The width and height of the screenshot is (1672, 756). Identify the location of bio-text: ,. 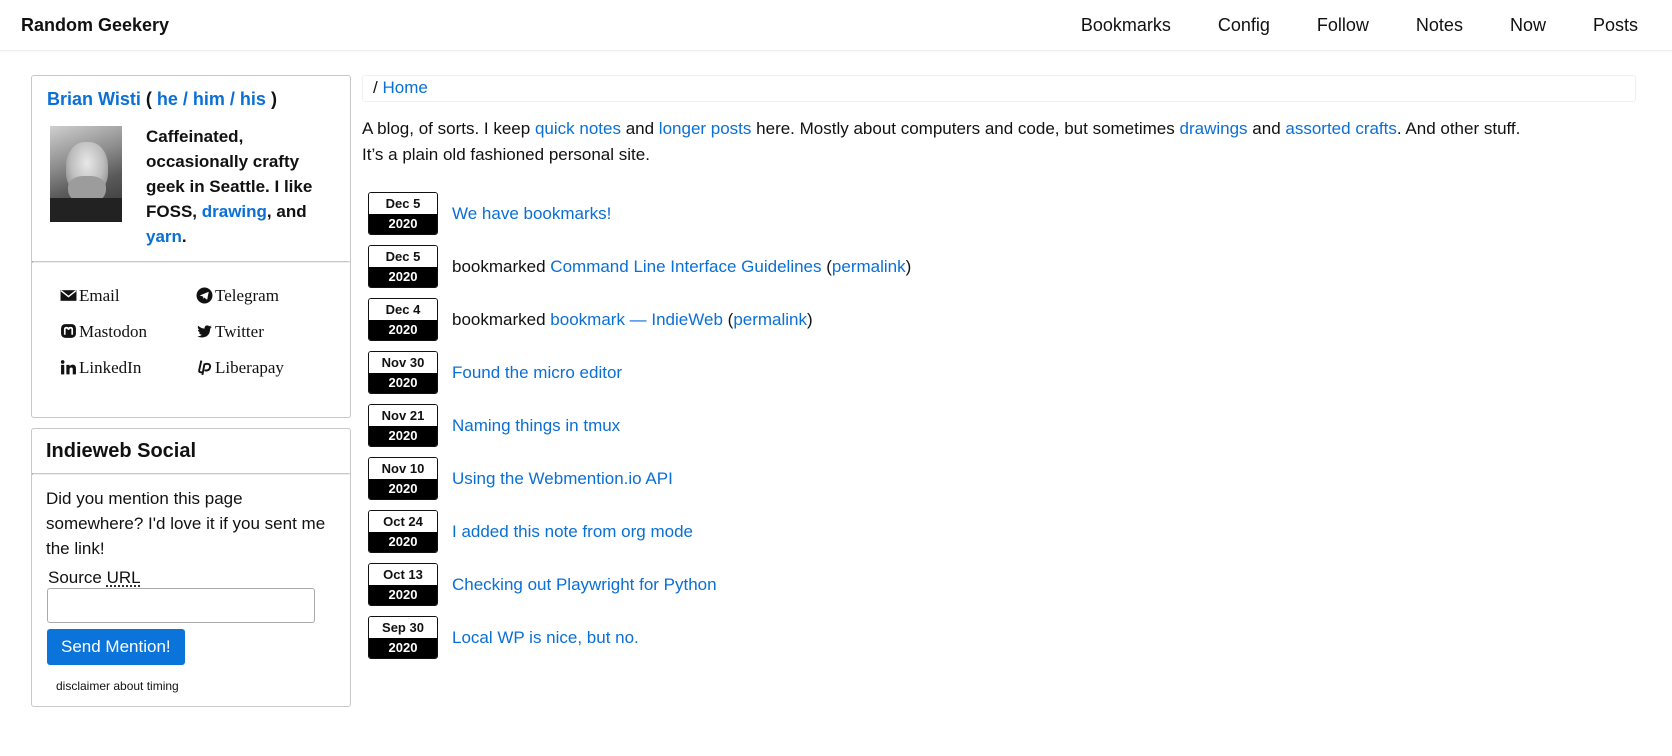
(269, 211).